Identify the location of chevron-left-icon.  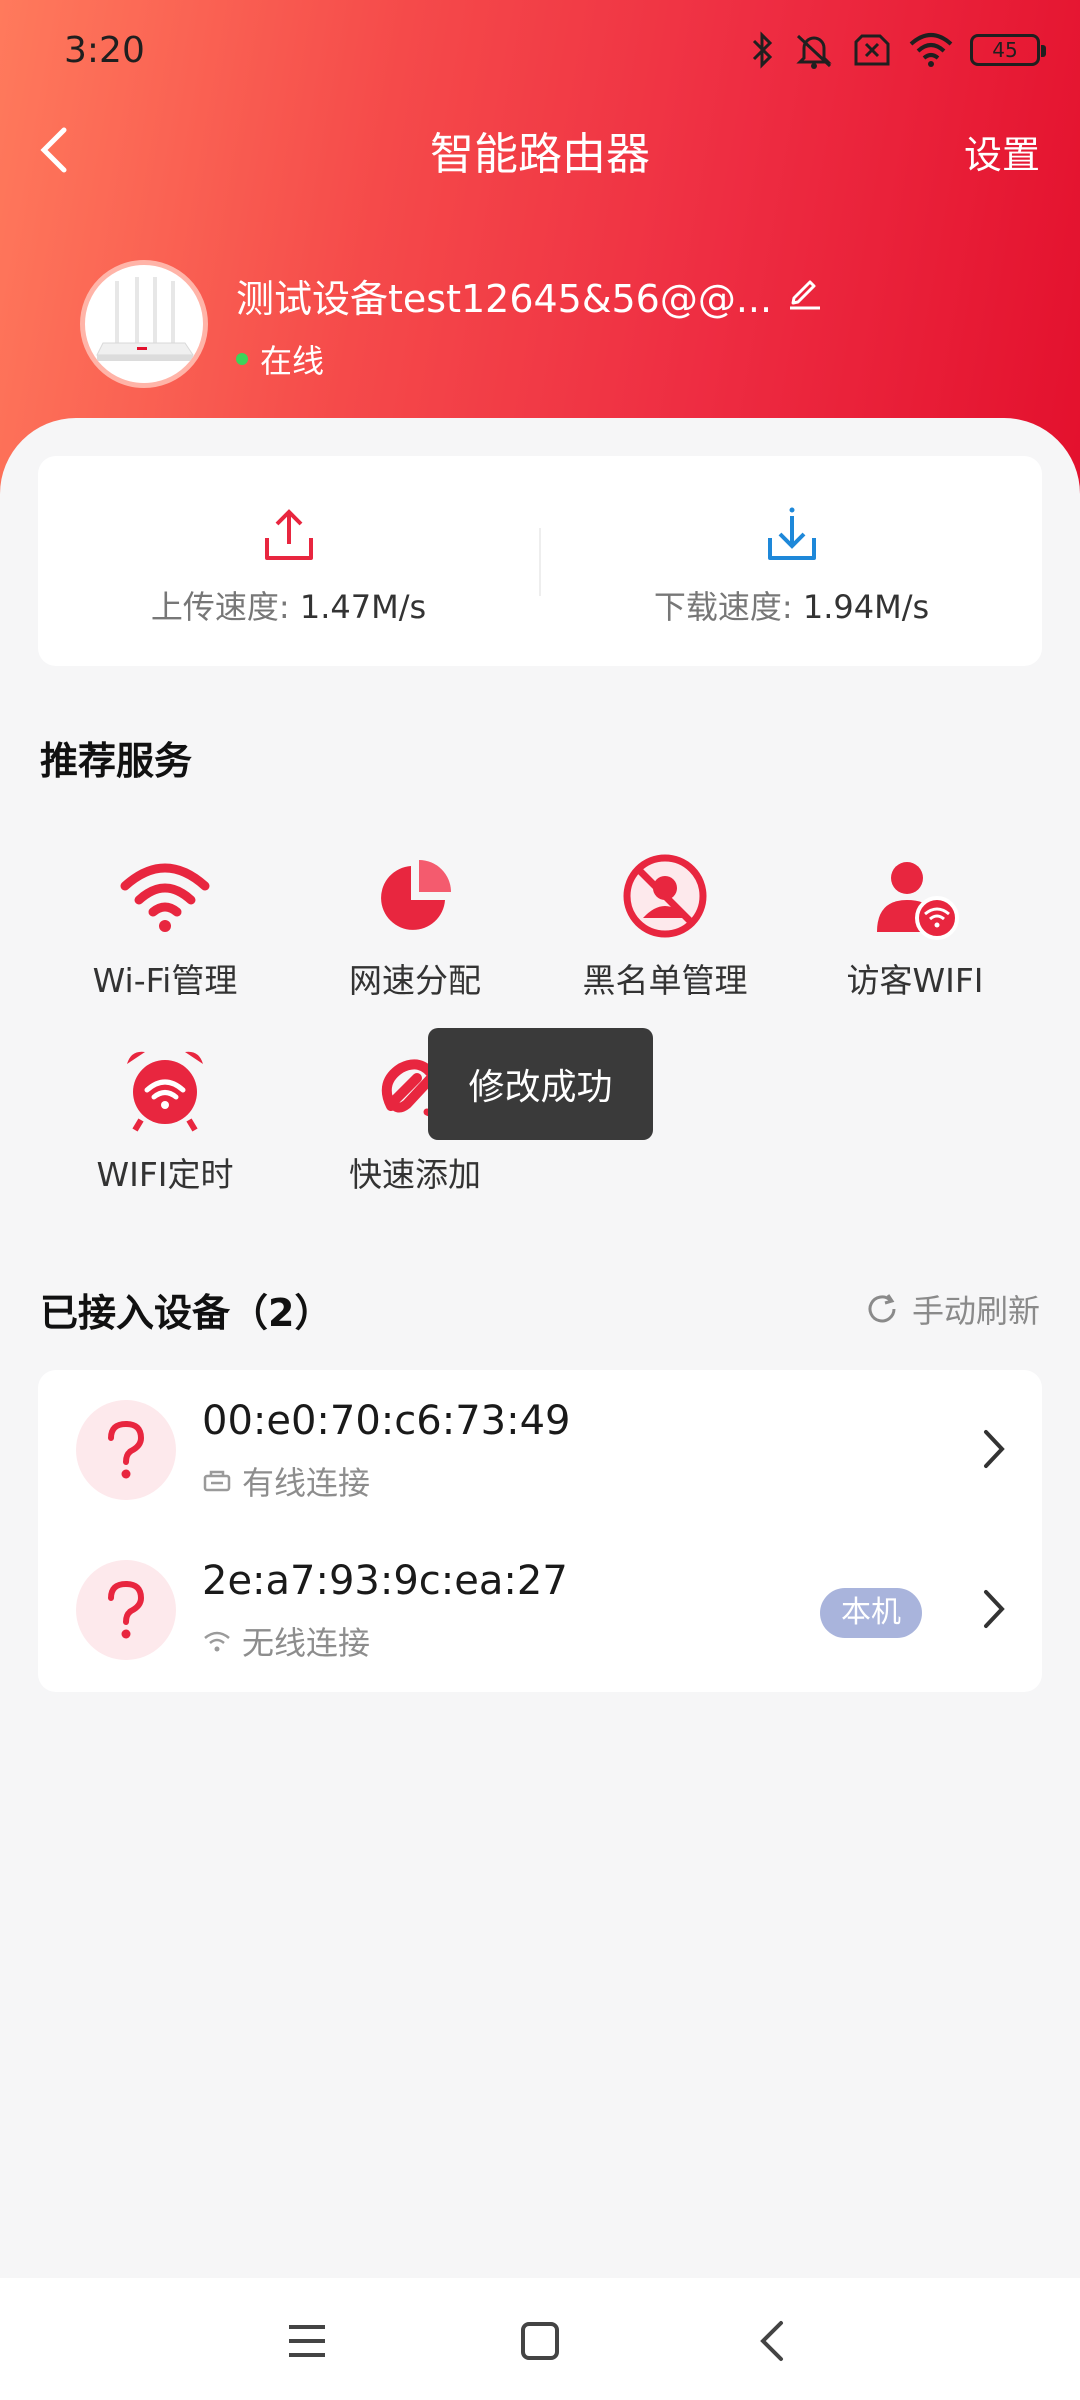
(53, 150).